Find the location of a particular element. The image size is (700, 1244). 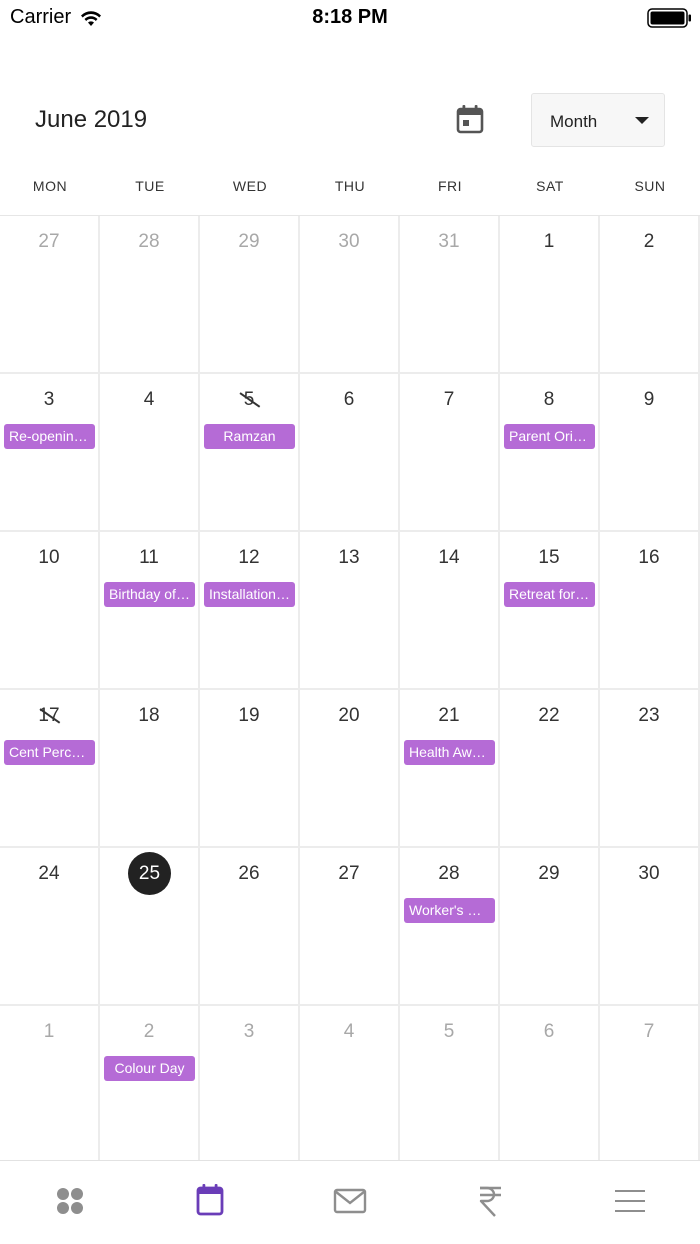

day-number: 15 is located at coordinates (549, 557).